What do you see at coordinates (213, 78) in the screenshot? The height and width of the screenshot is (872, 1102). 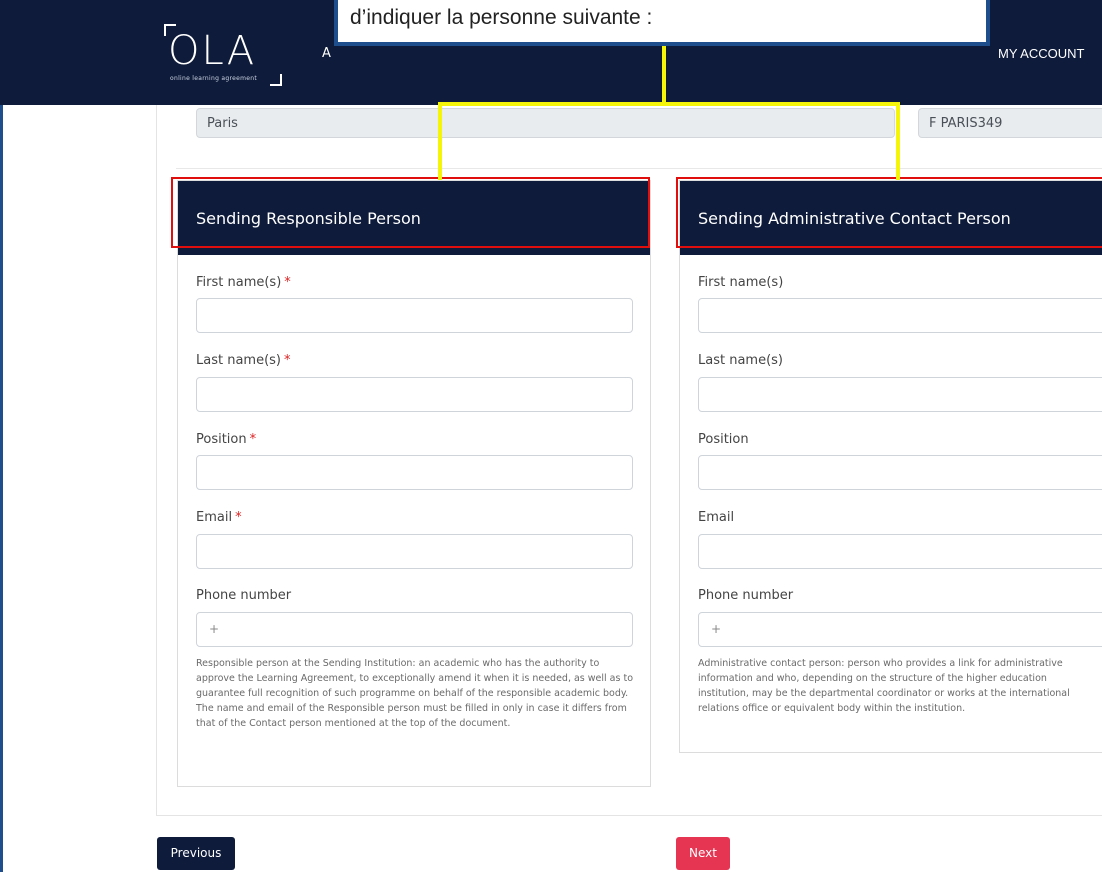 I see `logo-subtitle: online learning agreement` at bounding box center [213, 78].